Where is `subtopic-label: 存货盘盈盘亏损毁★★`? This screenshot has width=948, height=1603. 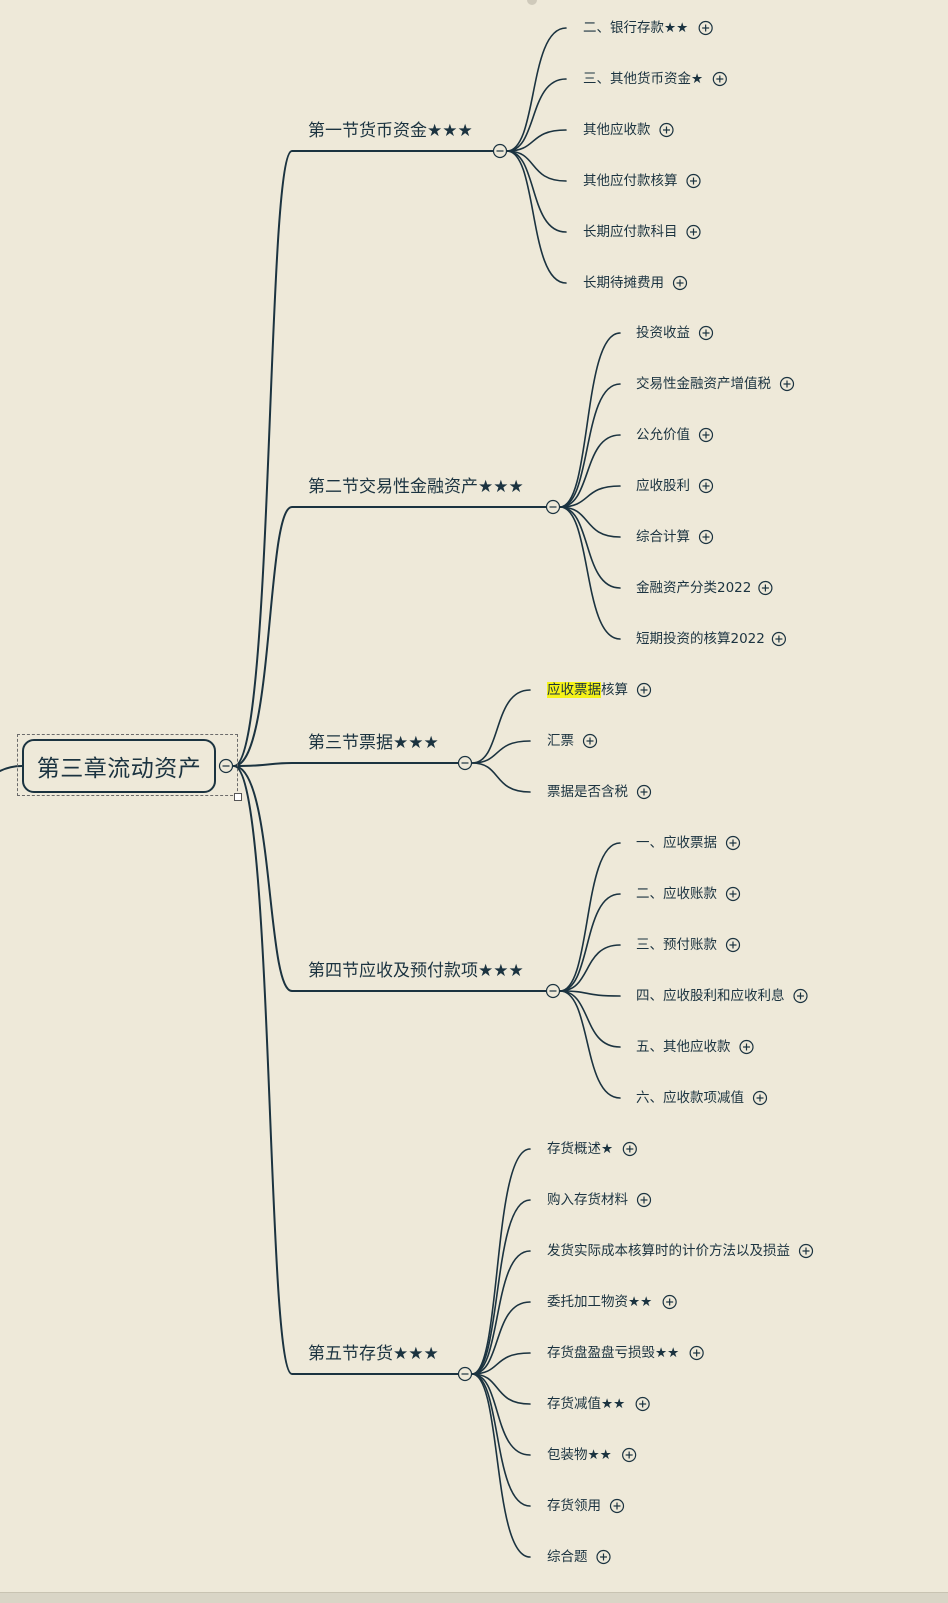 subtopic-label: 存货盘盈盘亏损毁★★ is located at coordinates (613, 1353).